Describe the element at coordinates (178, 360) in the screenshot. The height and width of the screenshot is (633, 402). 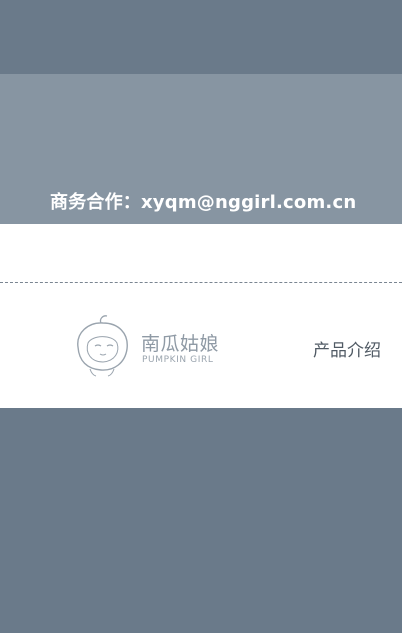
I see `logo-en-name: PUMPKIN GIRL` at that location.